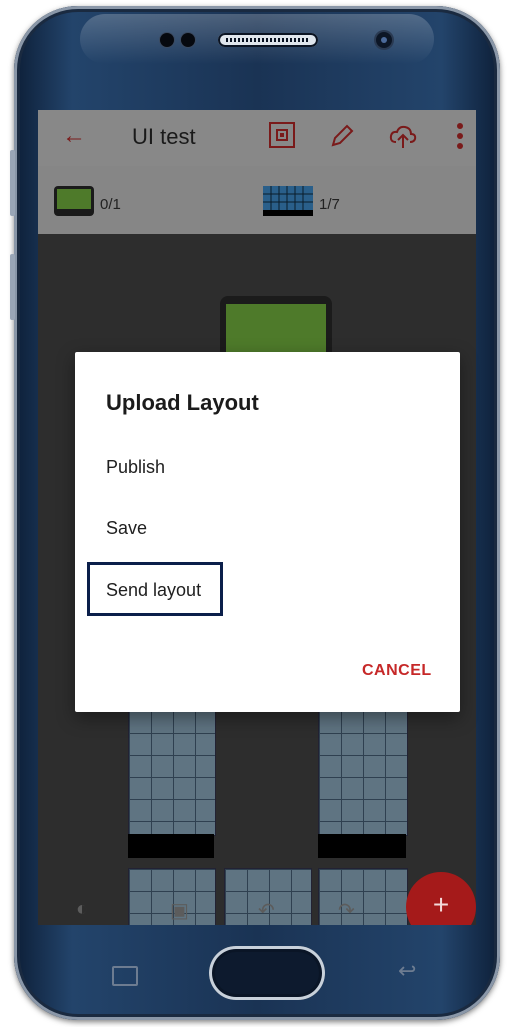  What do you see at coordinates (110, 204) in the screenshot?
I see `screens-count: 0/1` at bounding box center [110, 204].